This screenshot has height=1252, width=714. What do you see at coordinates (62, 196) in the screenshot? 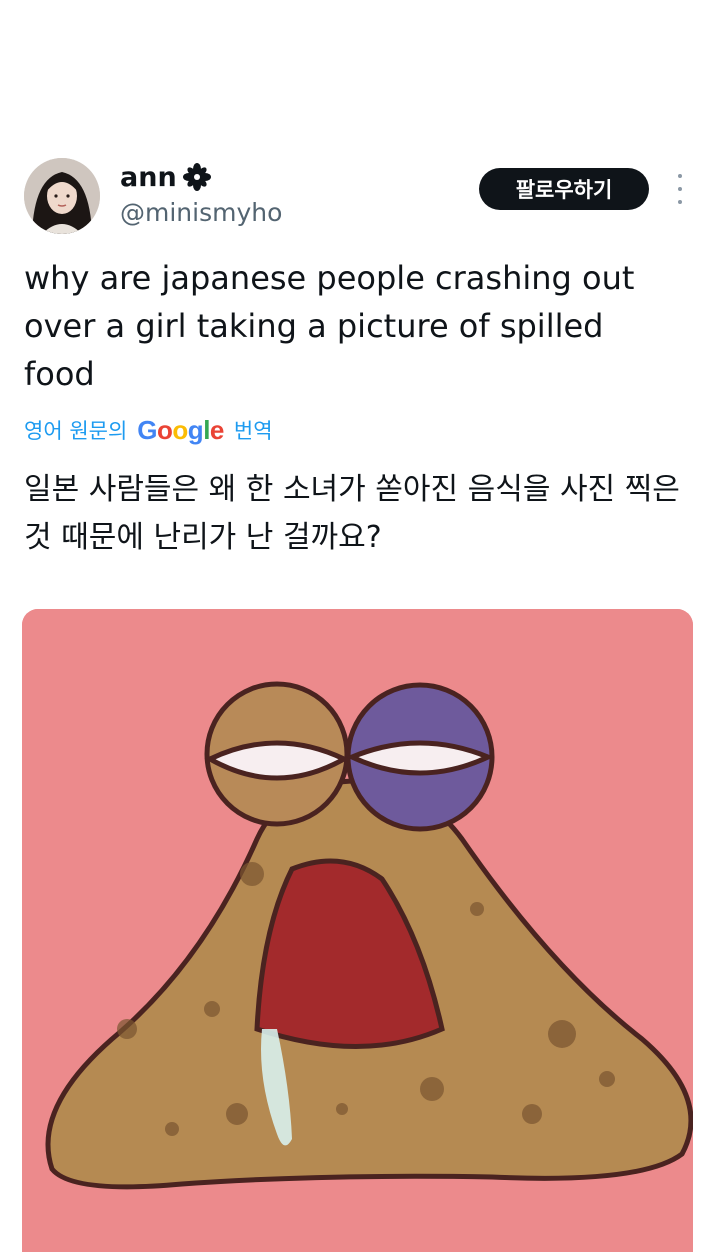
I see `avatar` at bounding box center [62, 196].